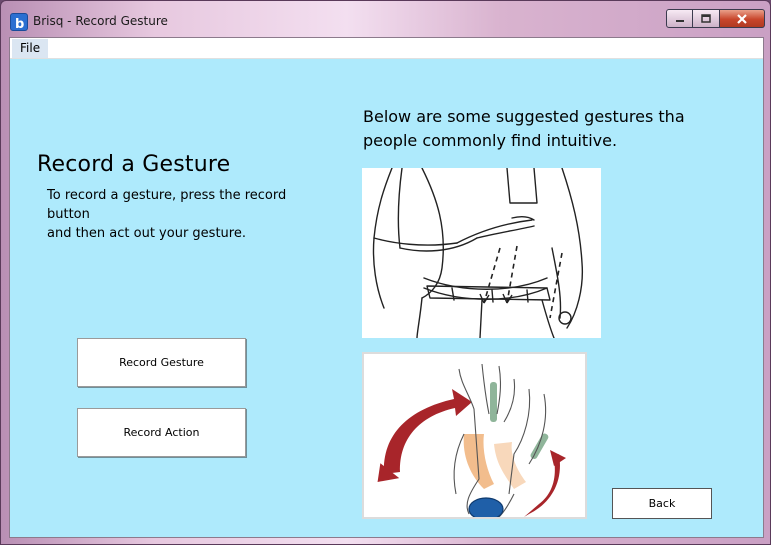 This screenshot has width=771, height=545. Describe the element at coordinates (662, 503) in the screenshot. I see `back-button: Back` at that location.